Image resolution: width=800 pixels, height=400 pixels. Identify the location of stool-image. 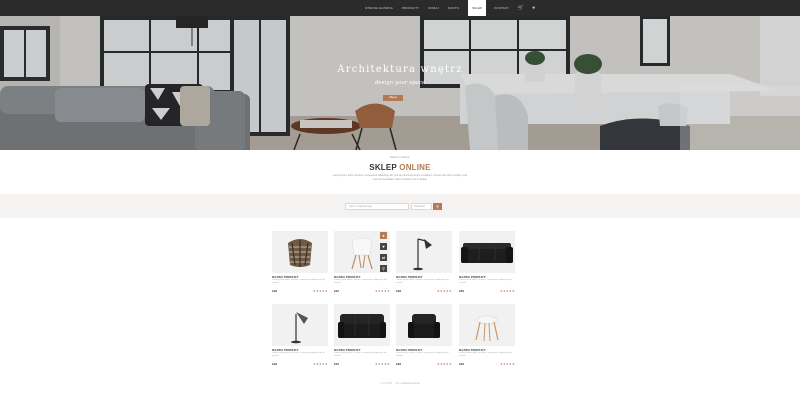
(487, 328).